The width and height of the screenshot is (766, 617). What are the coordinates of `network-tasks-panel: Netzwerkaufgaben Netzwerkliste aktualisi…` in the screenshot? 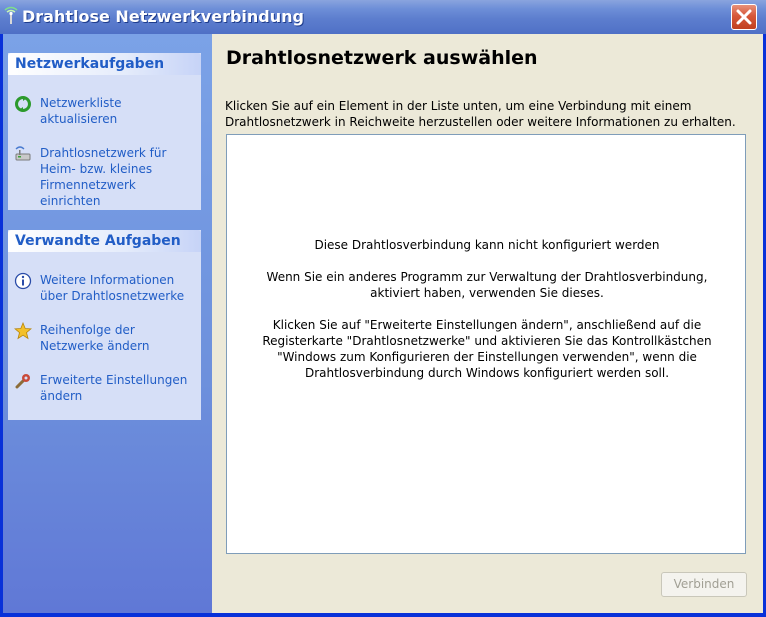 It's located at (104, 131).